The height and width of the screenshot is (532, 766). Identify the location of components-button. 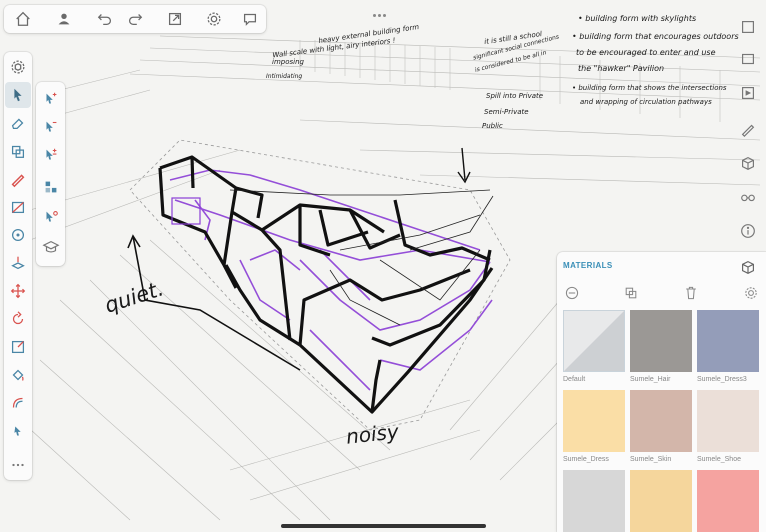
(748, 163).